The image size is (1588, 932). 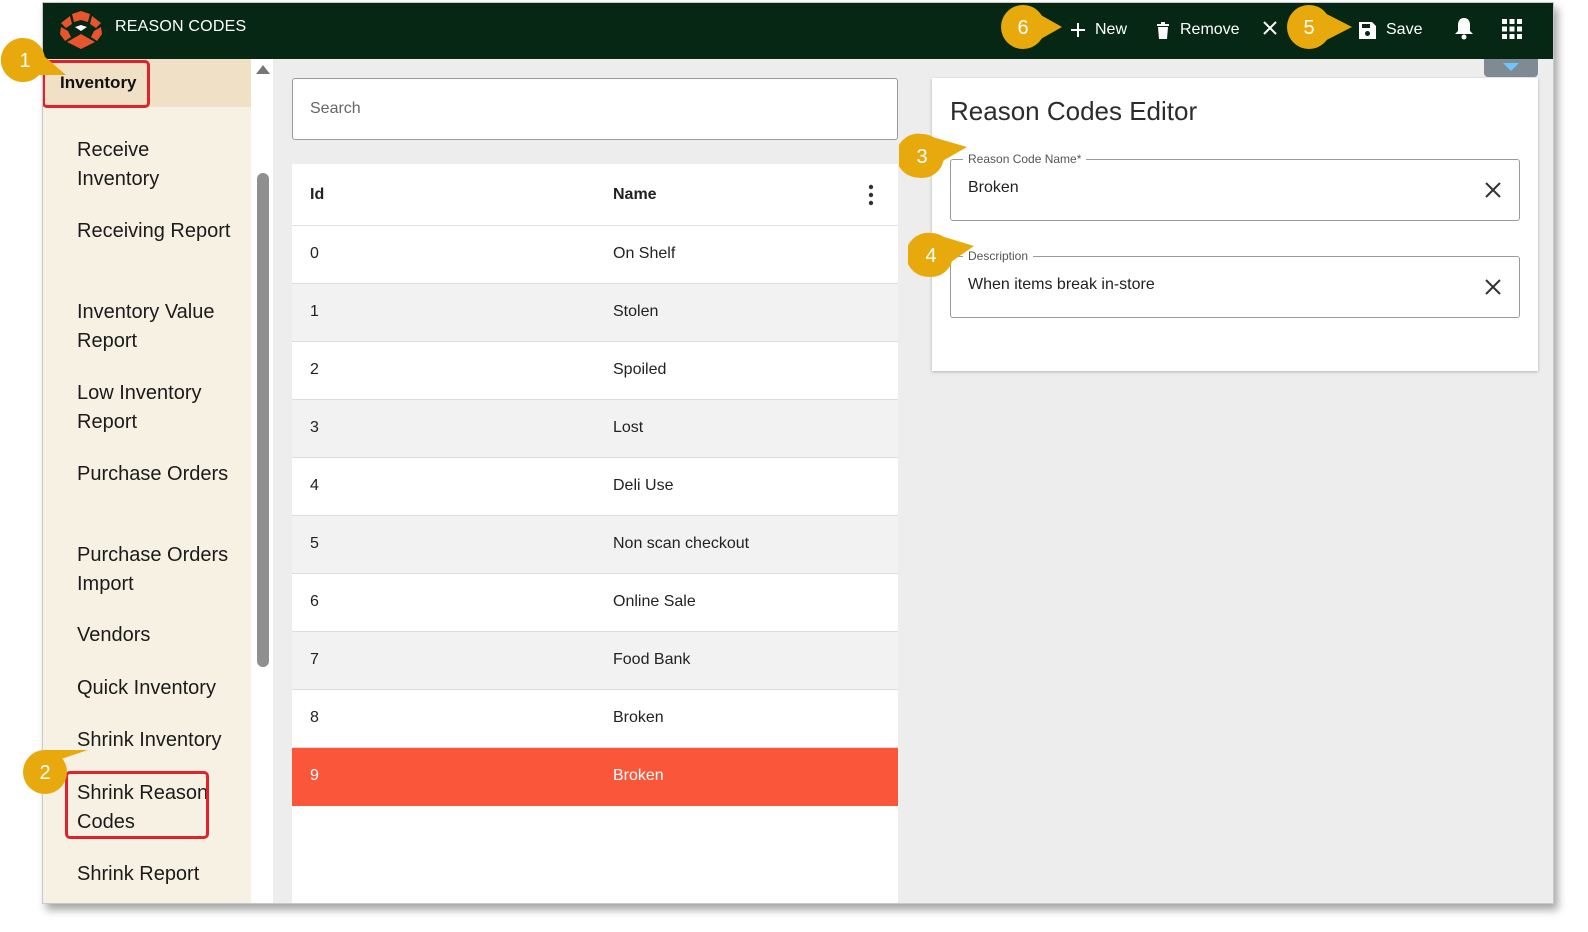 I want to click on cell-id: 8, so click(x=314, y=717).